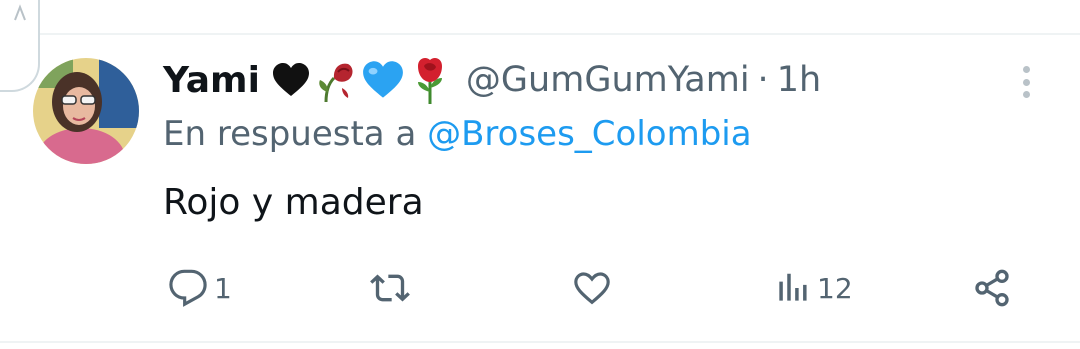 The height and width of the screenshot is (349, 1080). I want to click on retweet-button, so click(393, 288).